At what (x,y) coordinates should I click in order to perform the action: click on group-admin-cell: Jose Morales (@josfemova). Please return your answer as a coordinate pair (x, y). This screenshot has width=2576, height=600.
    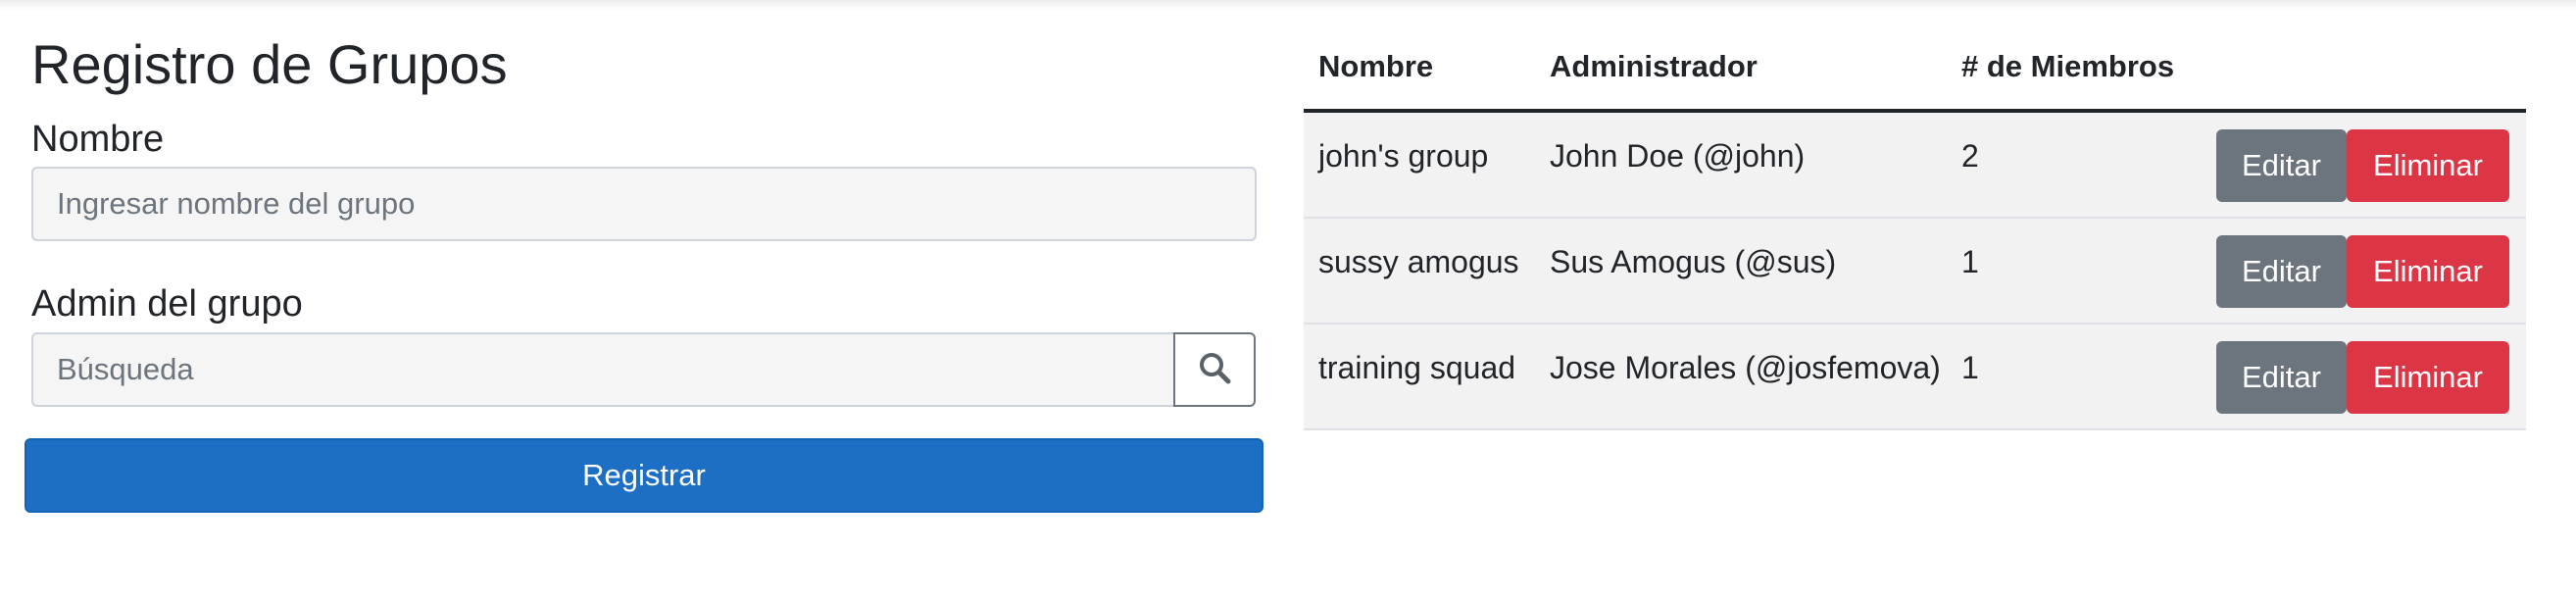
    Looking at the image, I should click on (1745, 367).